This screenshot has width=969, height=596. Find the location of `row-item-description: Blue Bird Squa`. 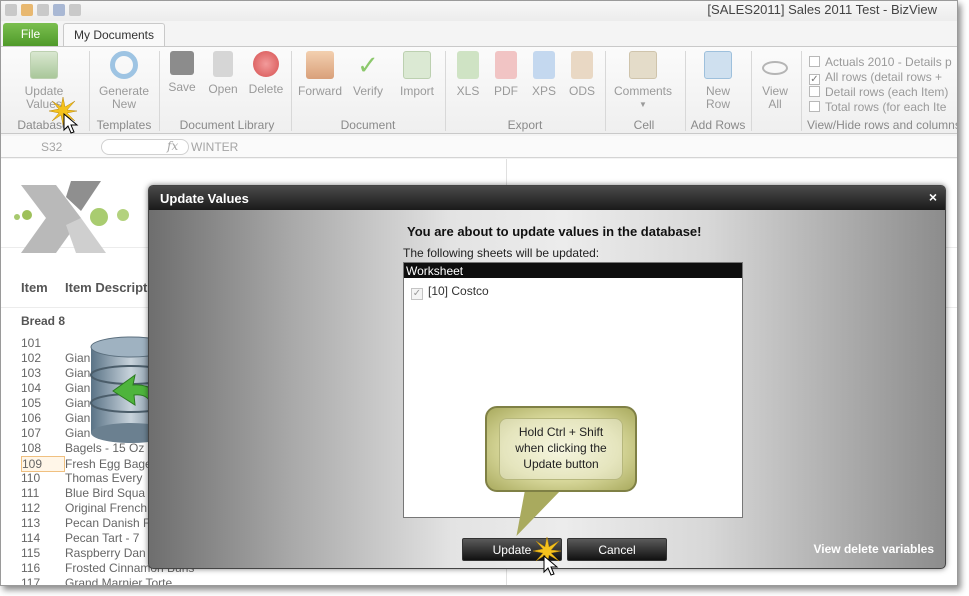

row-item-description: Blue Bird Squa is located at coordinates (105, 493).